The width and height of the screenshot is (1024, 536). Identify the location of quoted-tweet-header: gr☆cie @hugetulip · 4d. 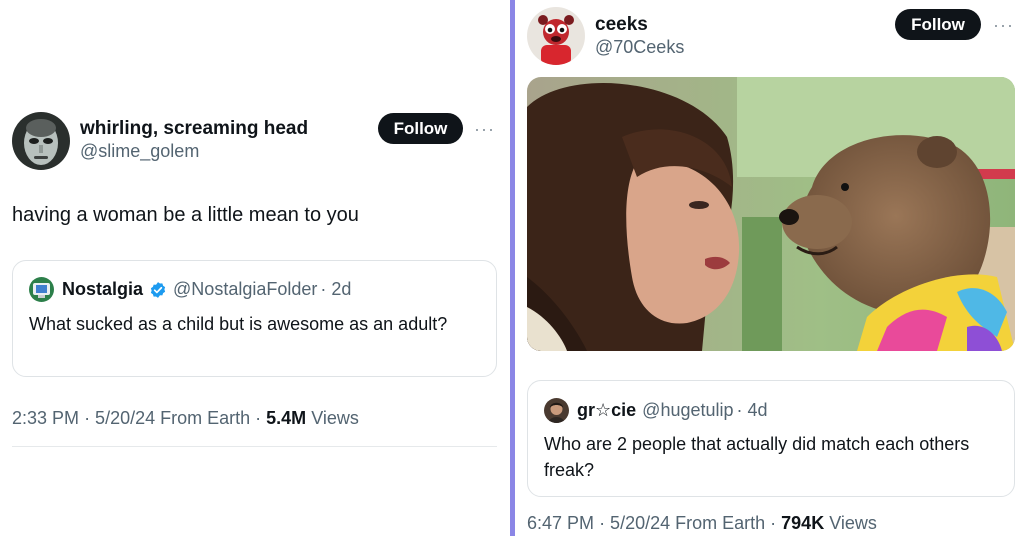
(656, 410).